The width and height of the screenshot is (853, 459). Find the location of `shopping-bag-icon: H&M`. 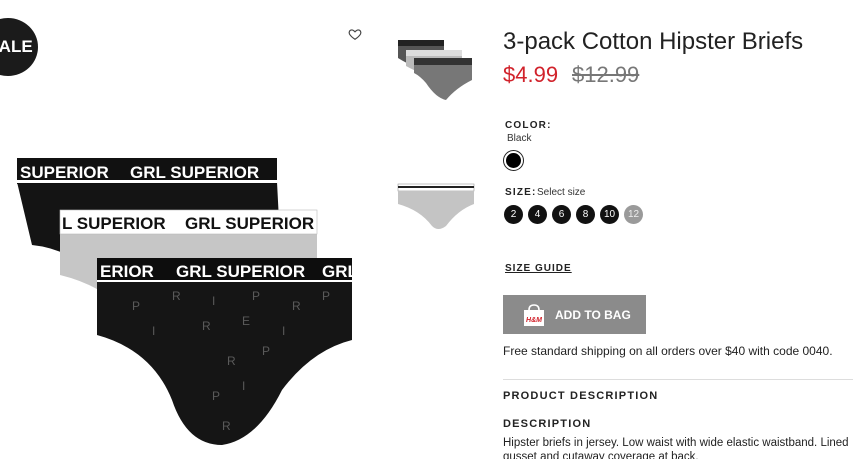

shopping-bag-icon: H&M is located at coordinates (534, 314).